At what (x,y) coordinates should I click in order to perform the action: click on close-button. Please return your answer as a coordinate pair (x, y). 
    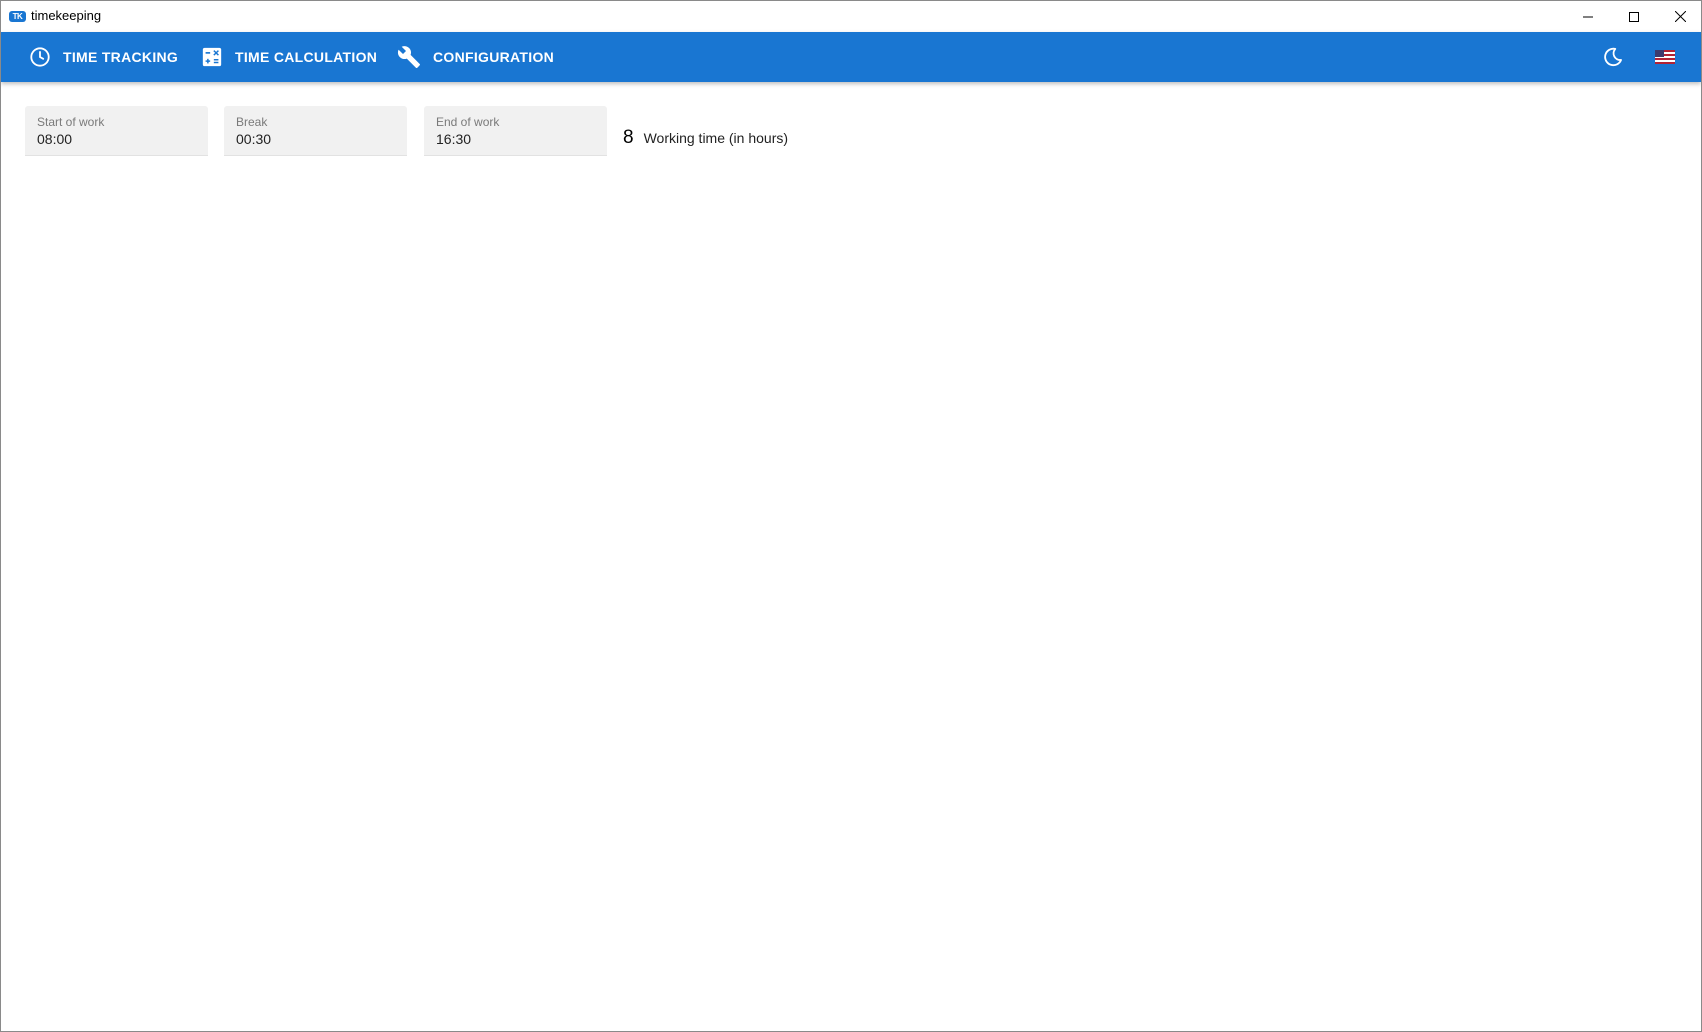
    Looking at the image, I should click on (1679, 16).